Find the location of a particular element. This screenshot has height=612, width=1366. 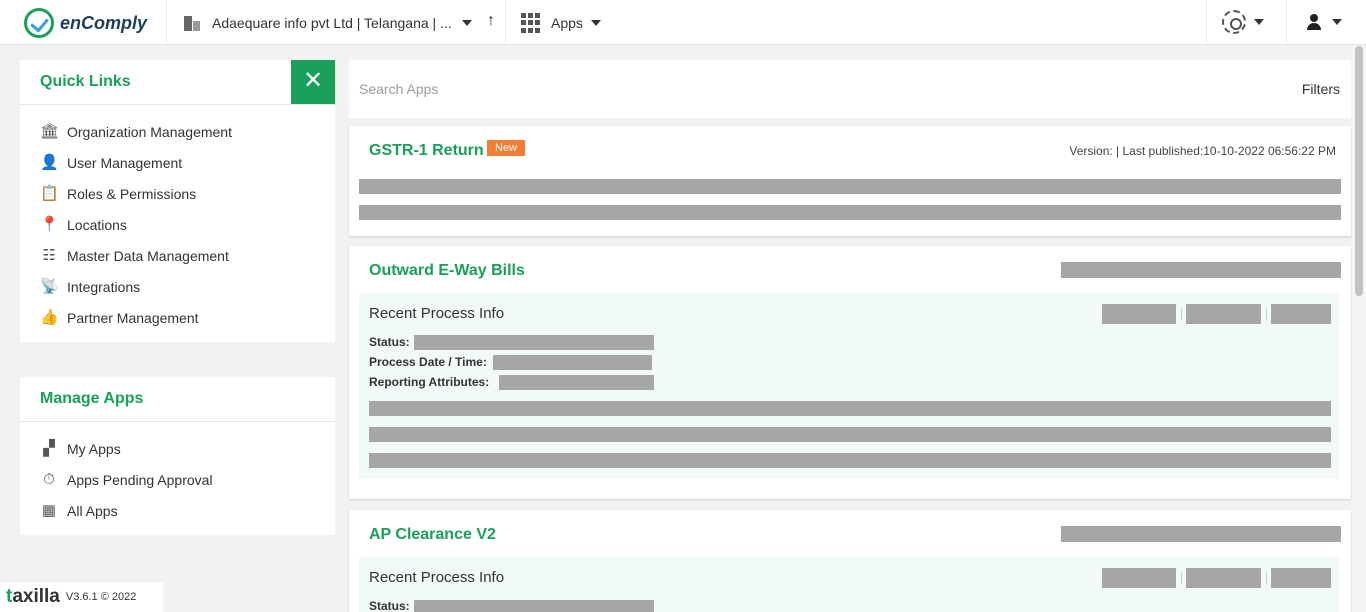

user-icon is located at coordinates (1314, 22).